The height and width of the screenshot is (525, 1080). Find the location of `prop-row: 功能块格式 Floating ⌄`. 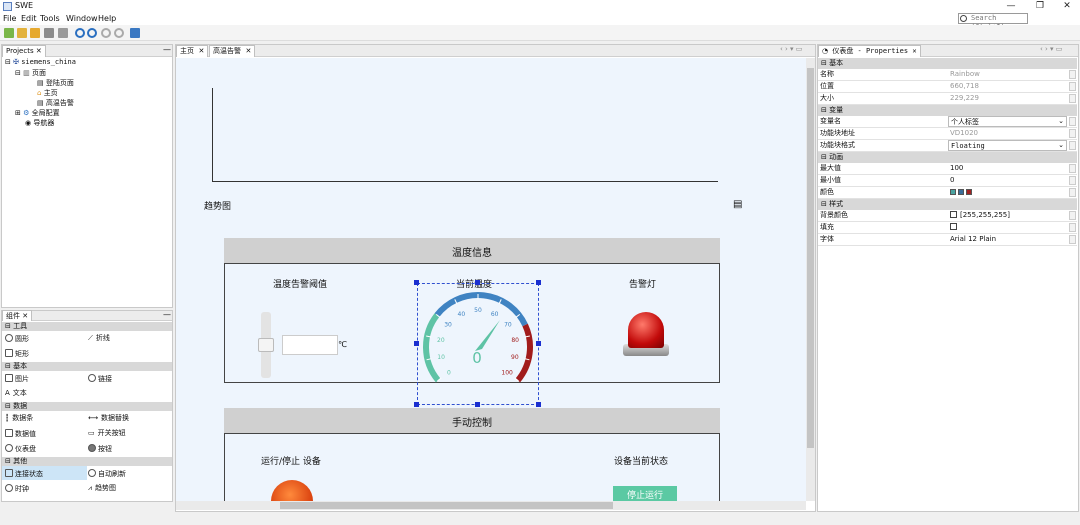

prop-row: 功能块格式 Floating ⌄ is located at coordinates (947, 146).